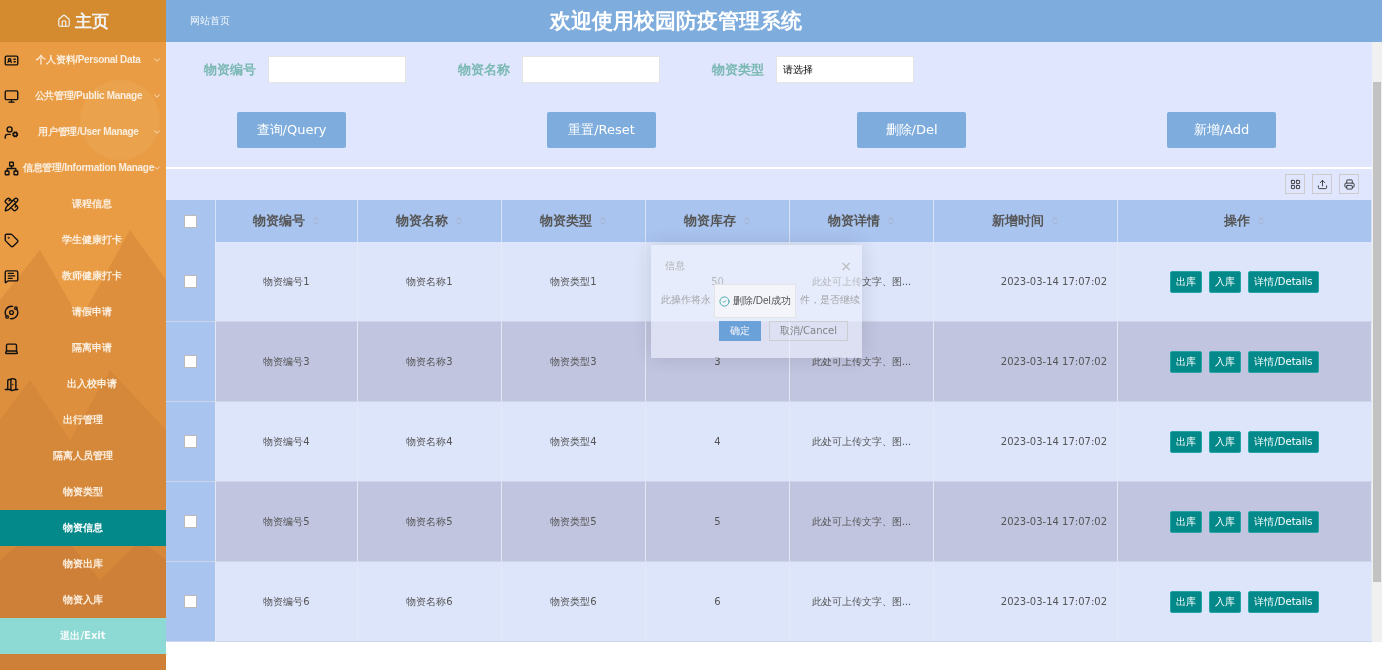  Describe the element at coordinates (676, 21) in the screenshot. I see `page-title: 欢迎使用校园防疫管理系统` at that location.